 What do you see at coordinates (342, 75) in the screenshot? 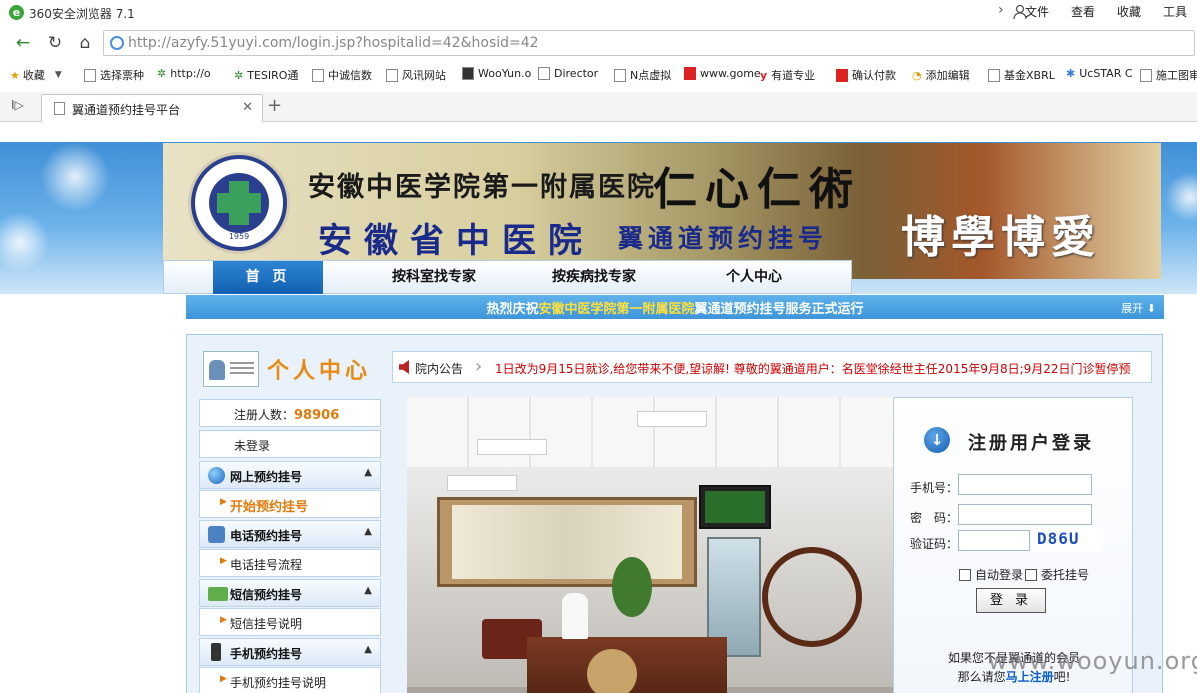
I see `bookmark-item: 中诚信数` at bounding box center [342, 75].